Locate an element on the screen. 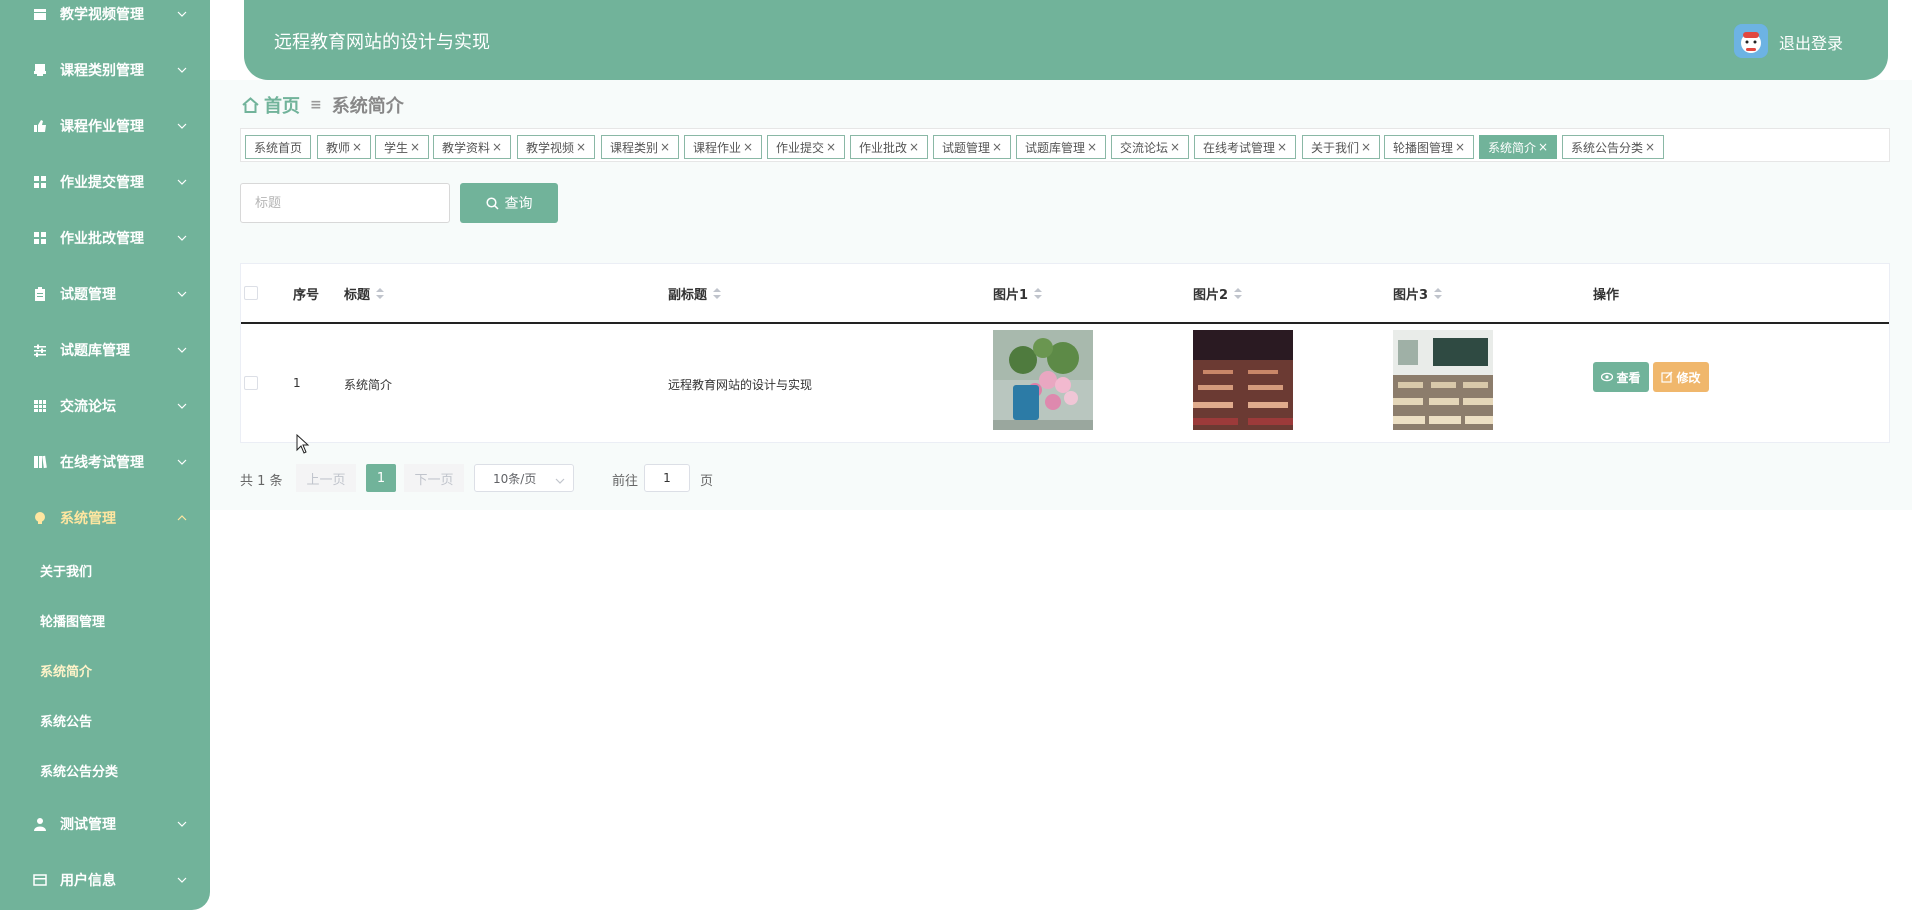 This screenshot has height=920, width=1912. page-number-current: 1 is located at coordinates (381, 478).